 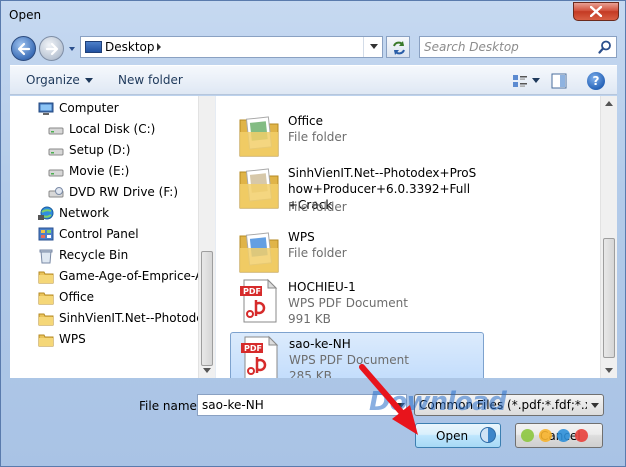 What do you see at coordinates (605, 47) in the screenshot?
I see `search-icon` at bounding box center [605, 47].